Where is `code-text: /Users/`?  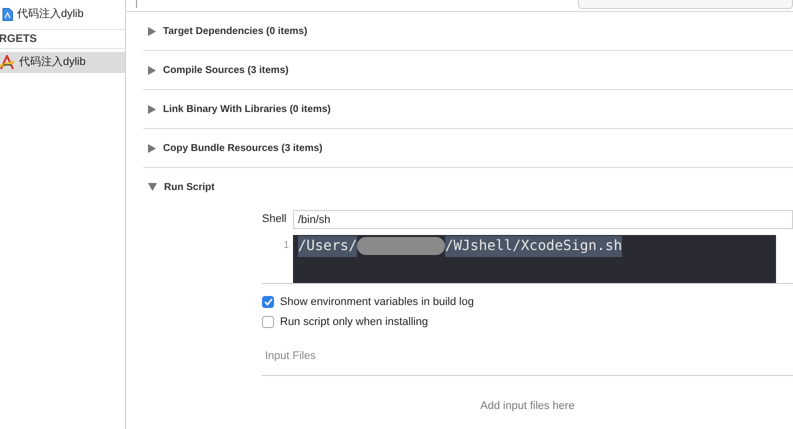 code-text: /Users/ is located at coordinates (328, 246).